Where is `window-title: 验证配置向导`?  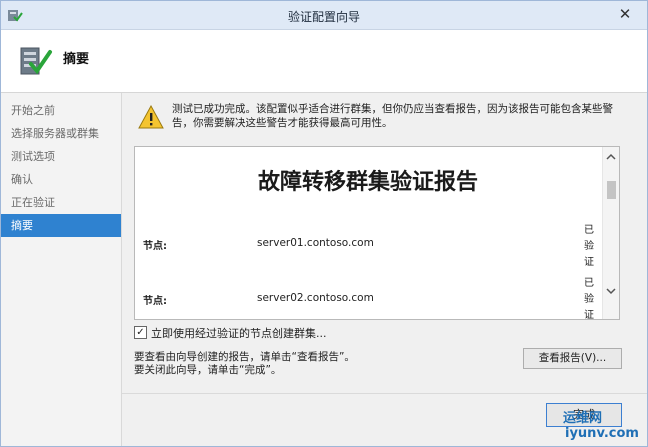 window-title: 验证配置向导 is located at coordinates (323, 17).